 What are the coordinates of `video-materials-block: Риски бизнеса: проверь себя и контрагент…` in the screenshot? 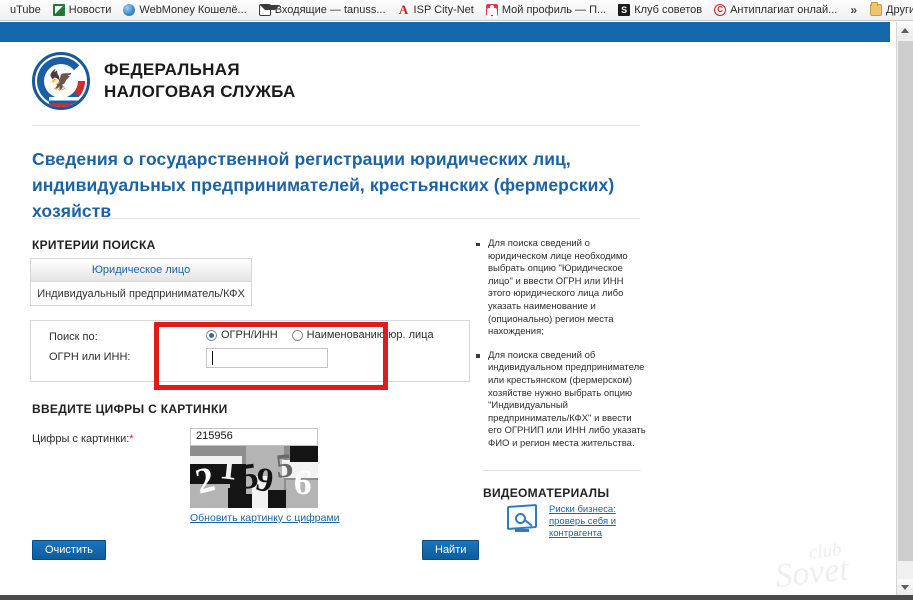 It's located at (567, 521).